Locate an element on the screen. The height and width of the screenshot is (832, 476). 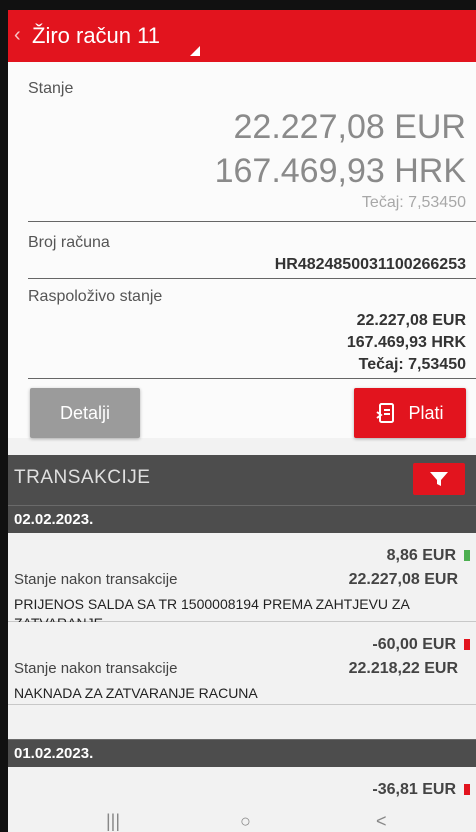
pay-button-label: Plati is located at coordinates (426, 412).